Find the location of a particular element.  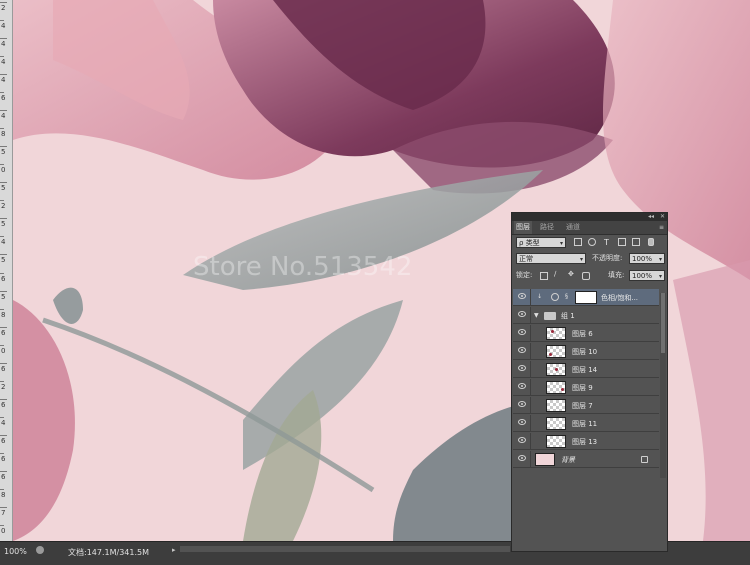

layers-scrollbar is located at coordinates (663, 385).